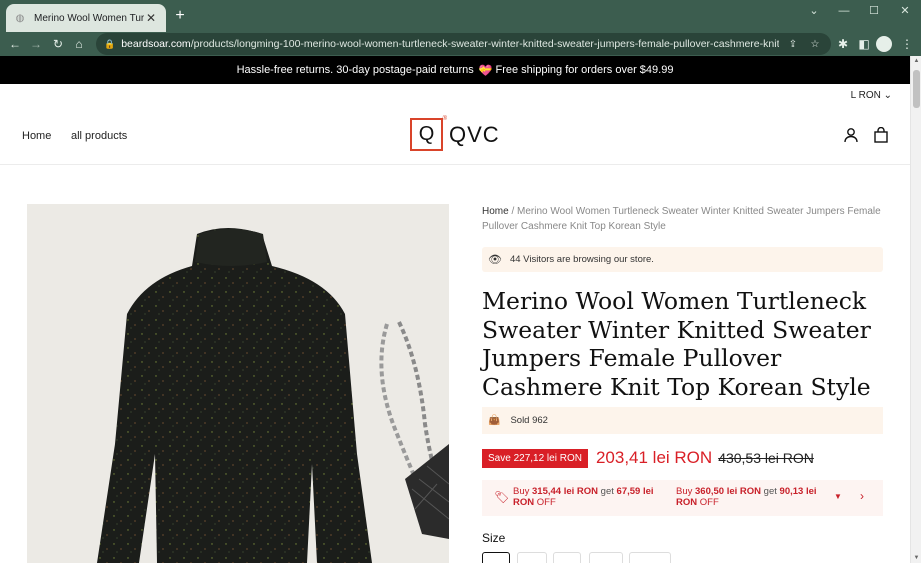 This screenshot has height=563, width=921. I want to click on new-tab-button: +, so click(180, 16).